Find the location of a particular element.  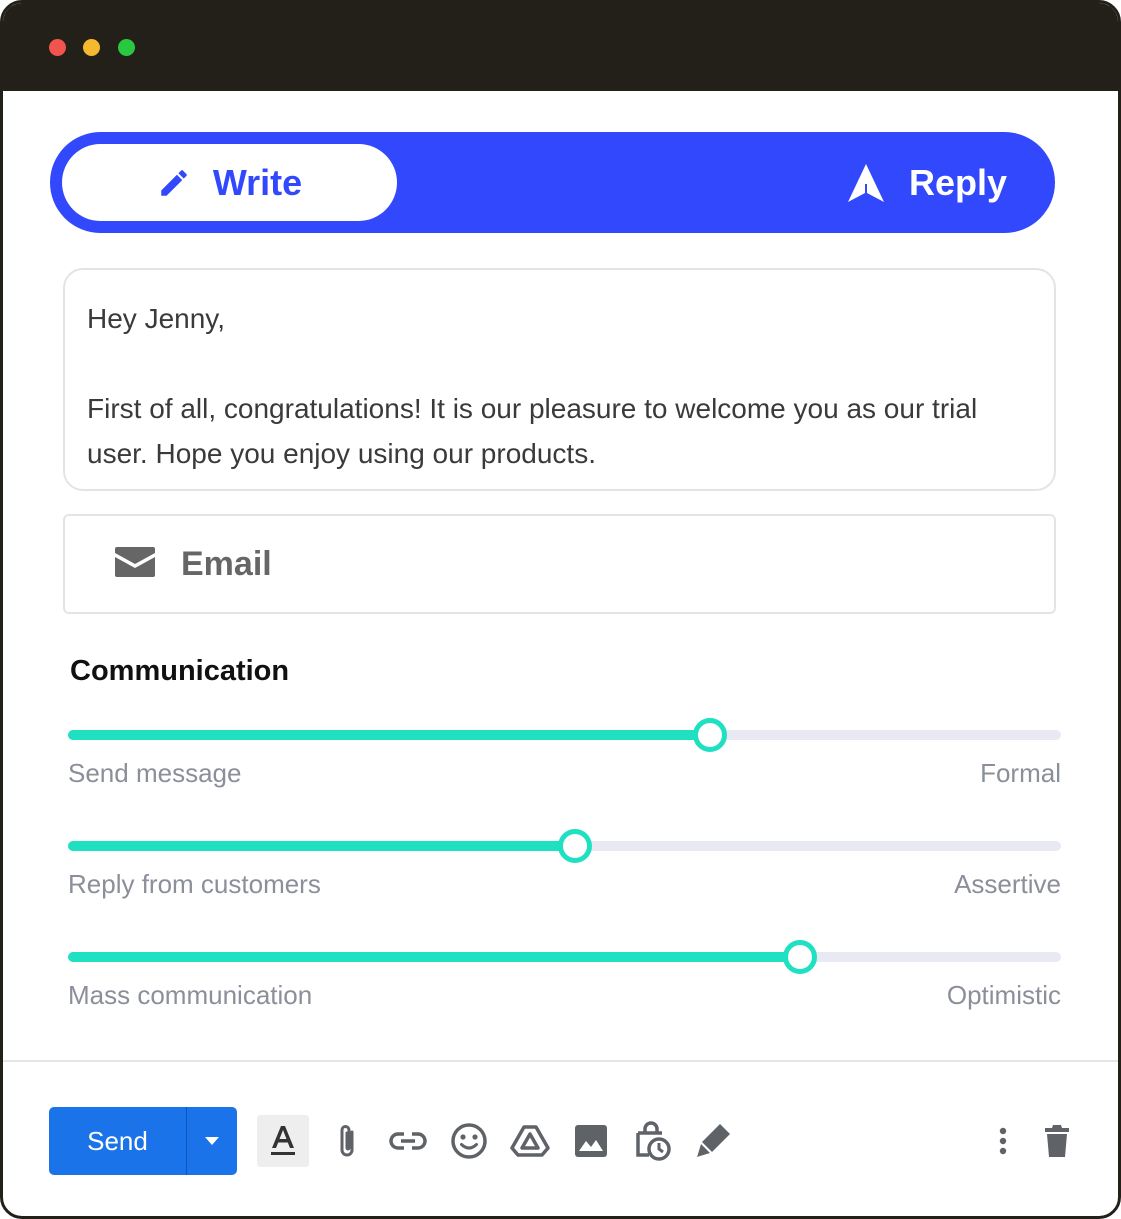

caret-down-icon is located at coordinates (212, 1141).